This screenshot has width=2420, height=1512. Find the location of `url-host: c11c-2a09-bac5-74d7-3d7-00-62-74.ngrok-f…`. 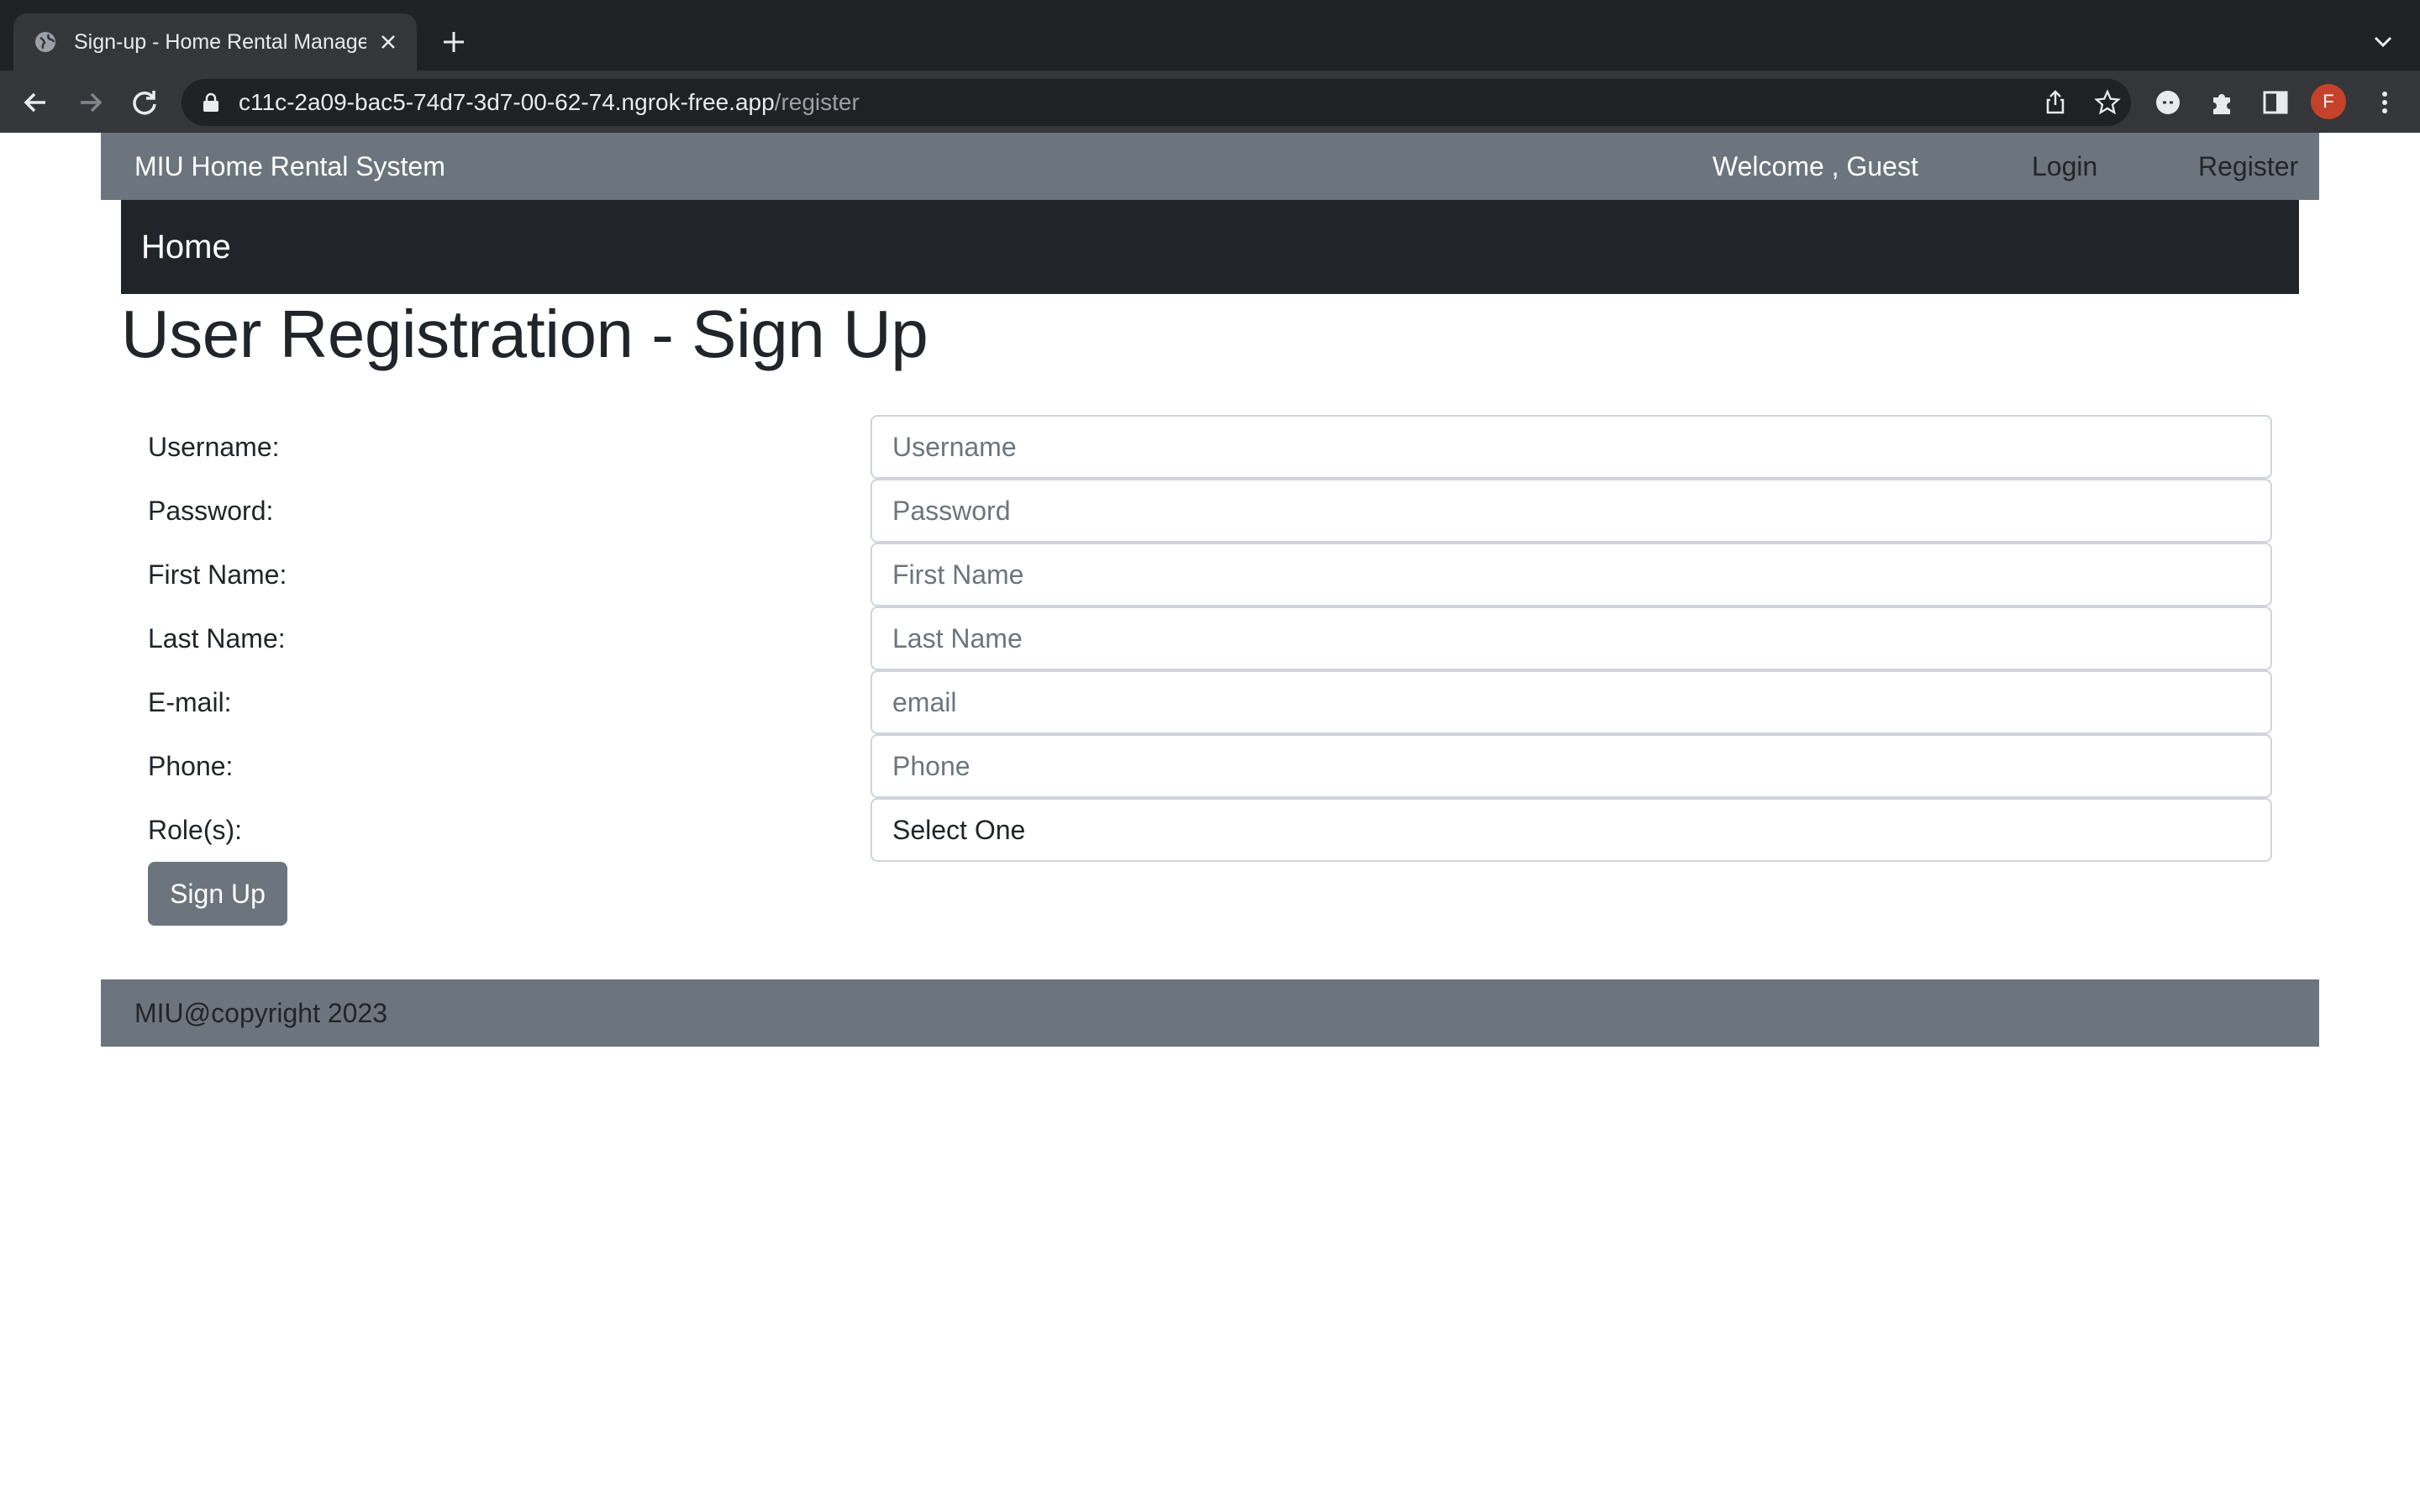

url-host: c11c-2a09-bac5-74d7-3d7-00-62-74.ngrok-f… is located at coordinates (507, 102).